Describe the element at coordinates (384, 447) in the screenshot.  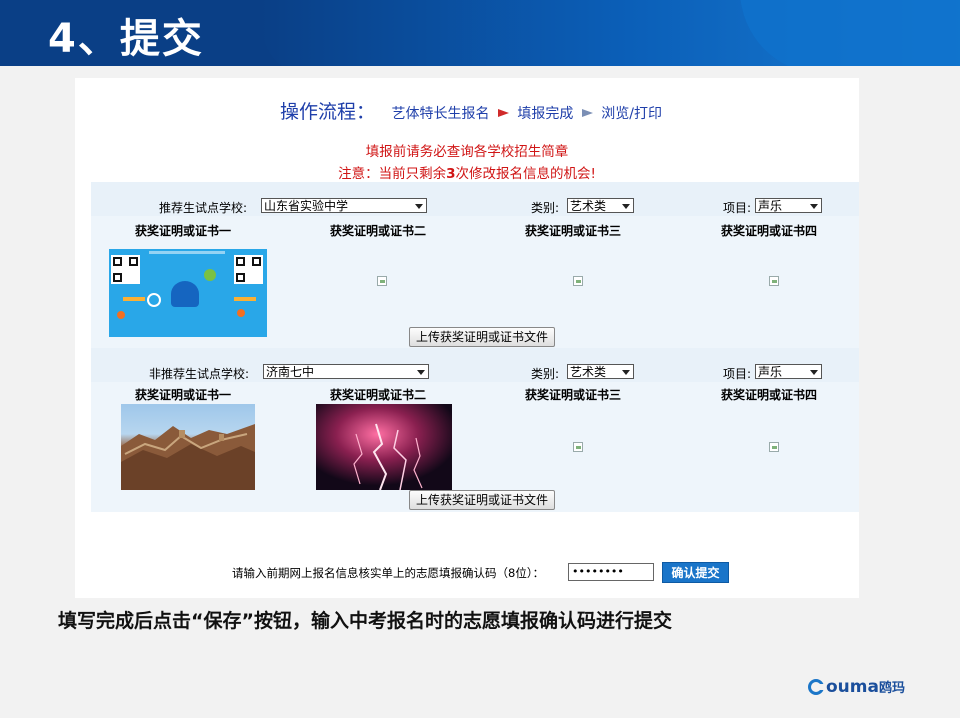
I see `cert-image-lightning` at that location.